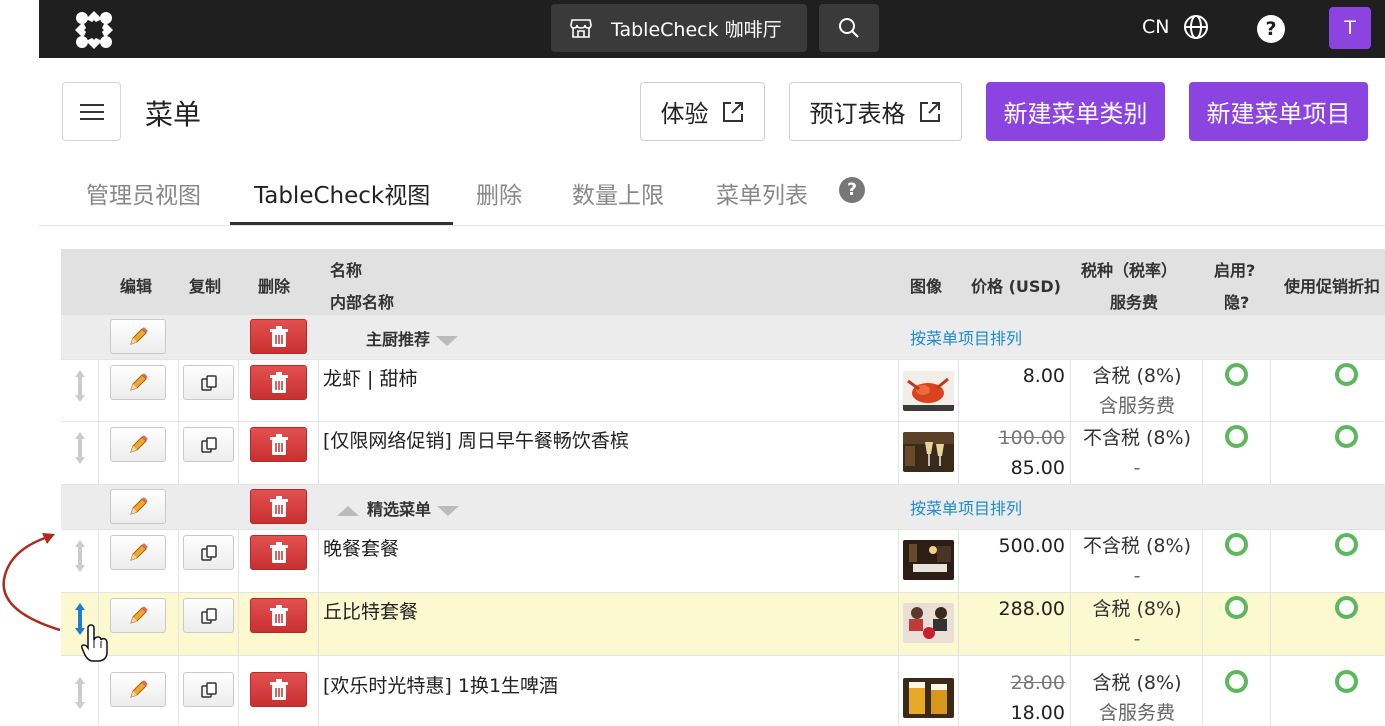 This screenshot has height=726, width=1385. Describe the element at coordinates (1032, 546) in the screenshot. I see `item-price: 500.00` at that location.